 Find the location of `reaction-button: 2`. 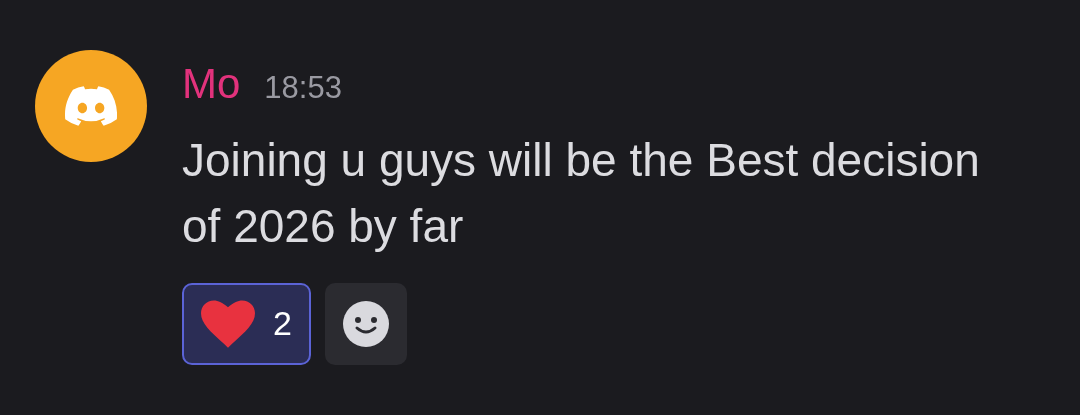

reaction-button: 2 is located at coordinates (246, 323).